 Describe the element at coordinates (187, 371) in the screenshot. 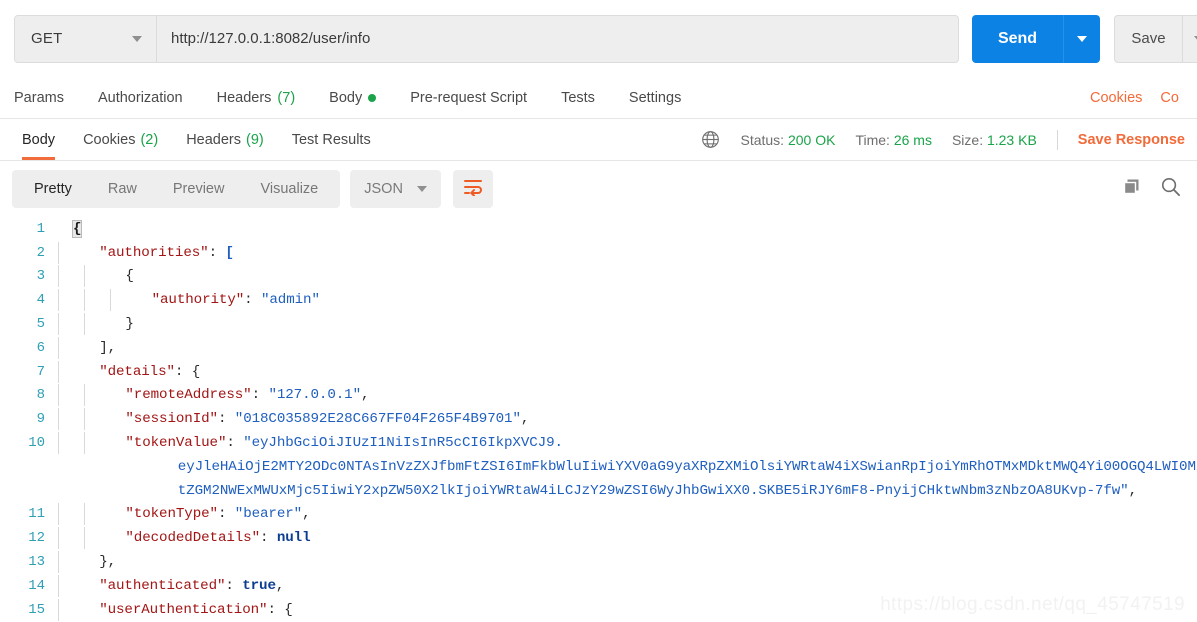

I see `code-token: : {` at that location.